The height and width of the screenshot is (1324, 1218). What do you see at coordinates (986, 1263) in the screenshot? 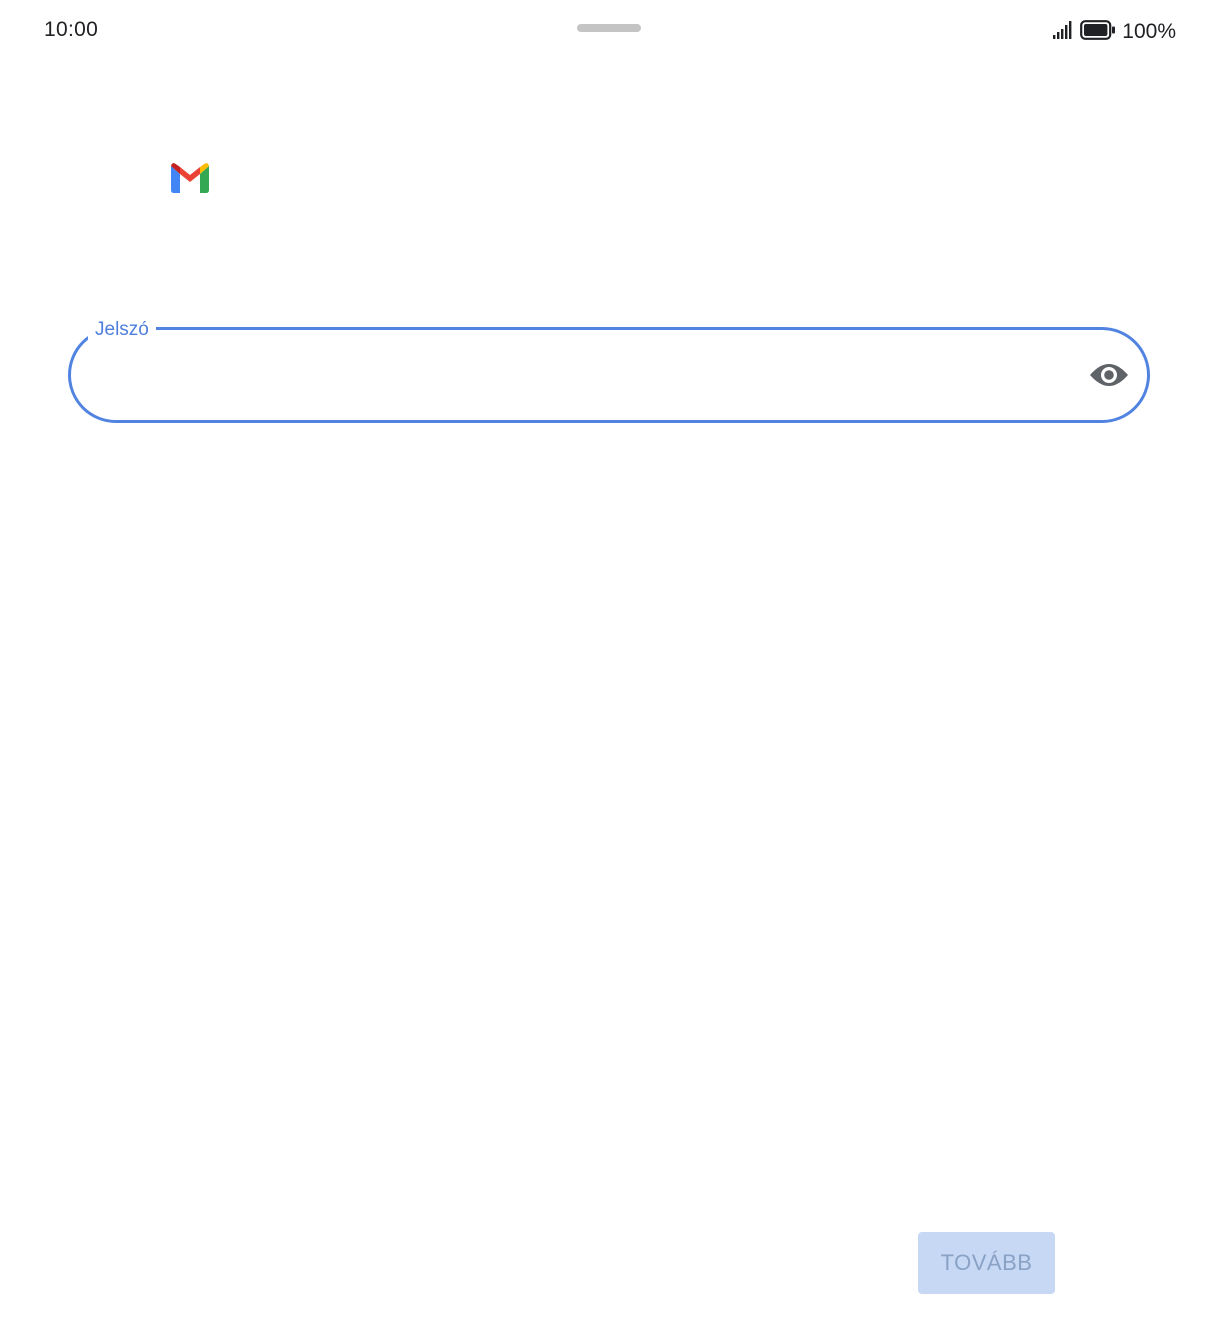
I see `next-button: TOVÁBB` at bounding box center [986, 1263].